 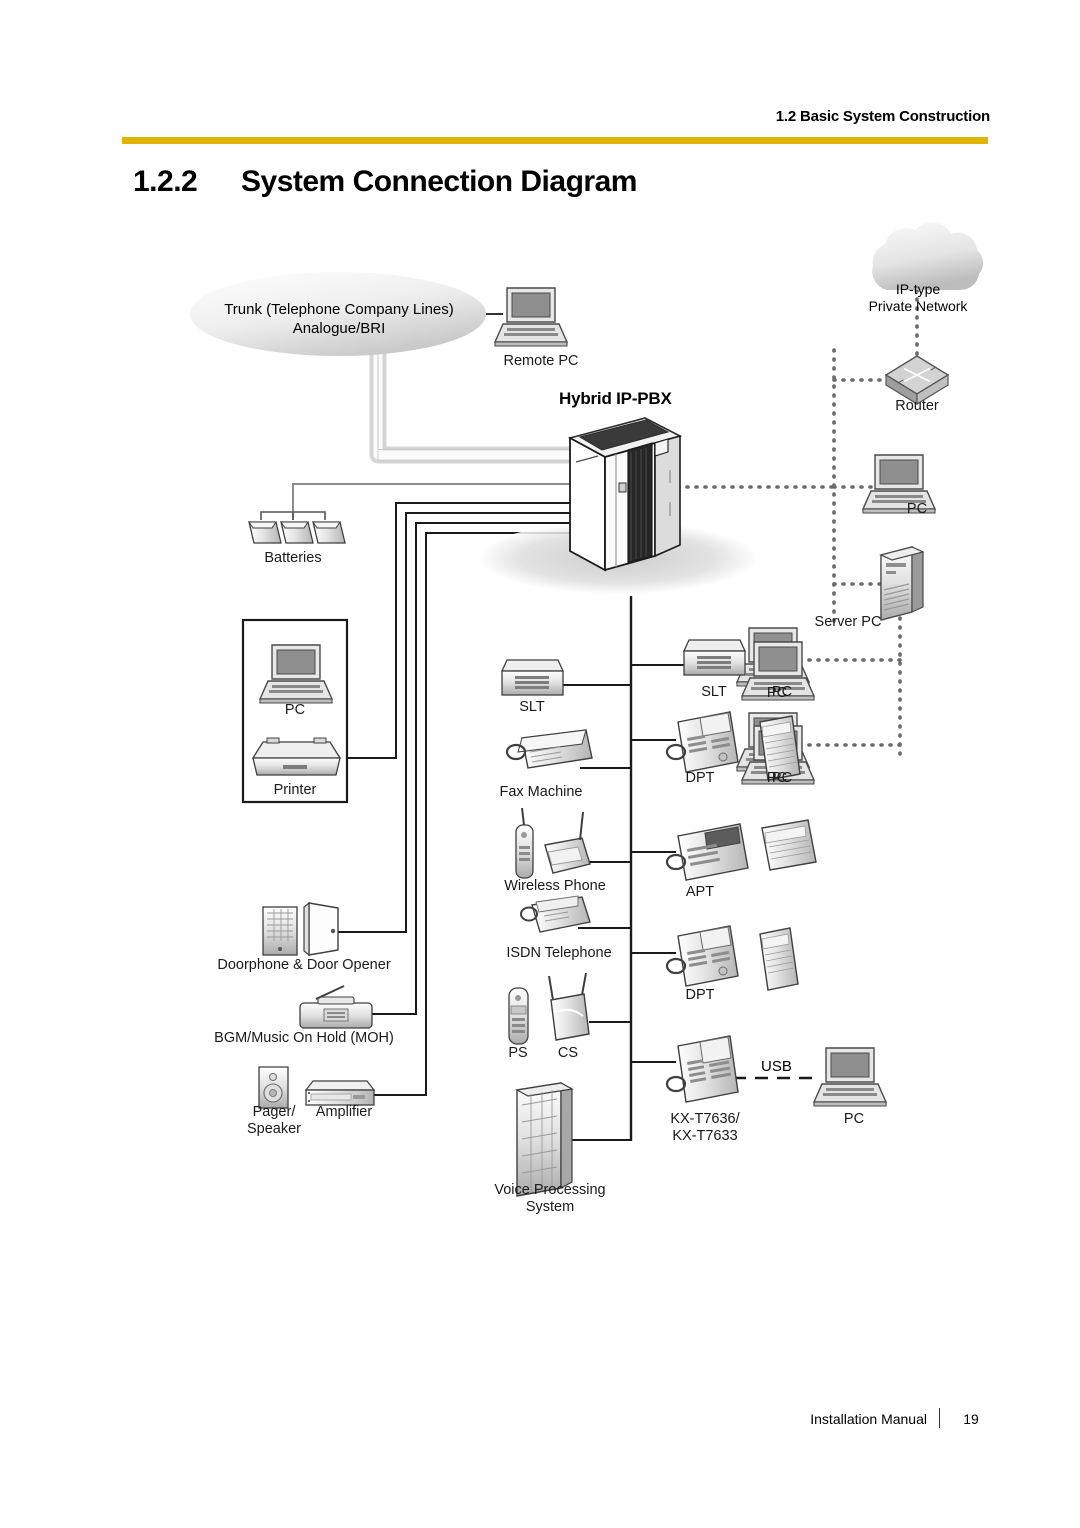 What do you see at coordinates (273, 1087) in the screenshot?
I see `pager-speaker-icon` at bounding box center [273, 1087].